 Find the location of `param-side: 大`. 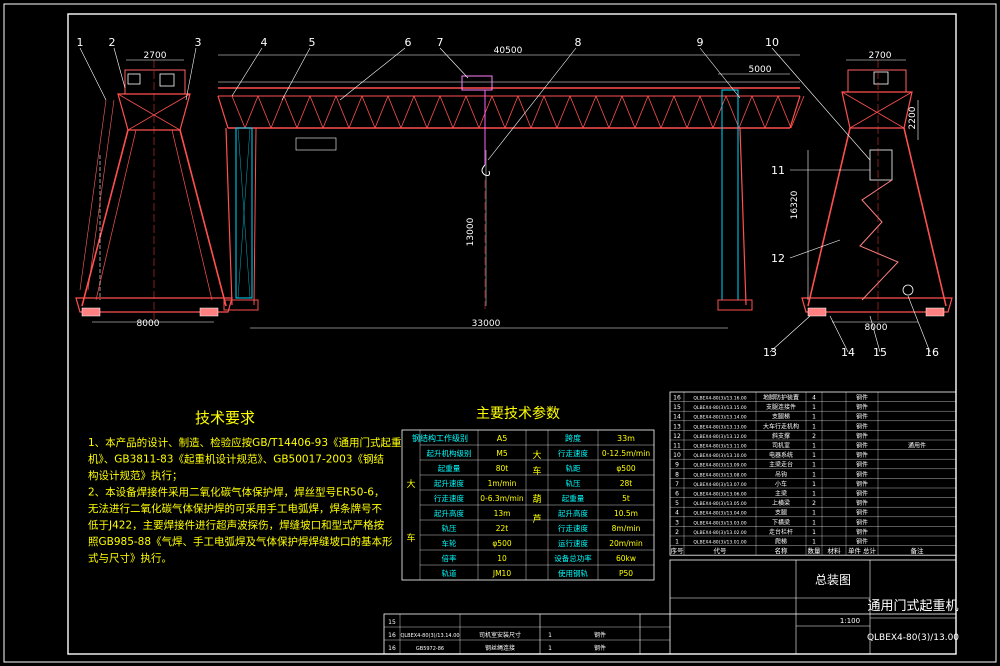

param-side: 大 is located at coordinates (536, 455).